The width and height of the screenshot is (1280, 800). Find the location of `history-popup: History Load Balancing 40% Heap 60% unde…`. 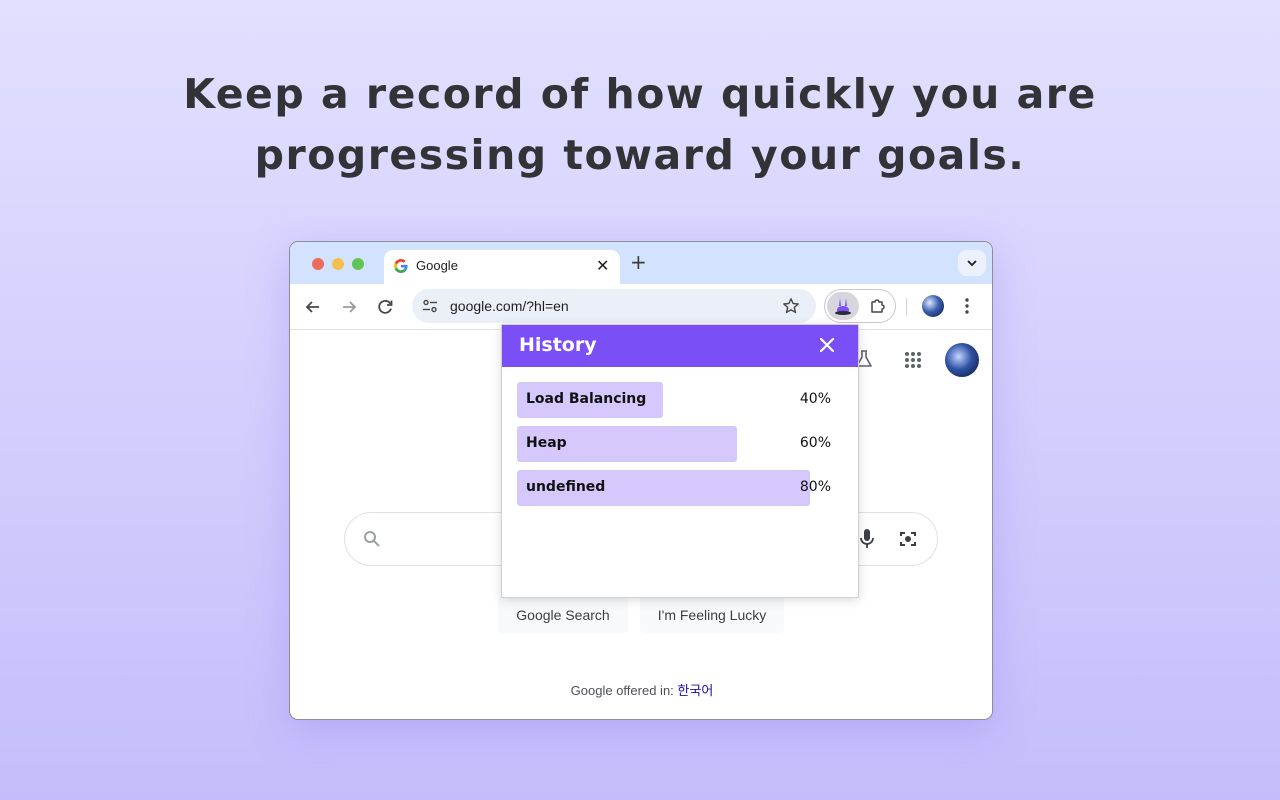

history-popup: History Load Balancing 40% Heap 60% unde… is located at coordinates (680, 461).